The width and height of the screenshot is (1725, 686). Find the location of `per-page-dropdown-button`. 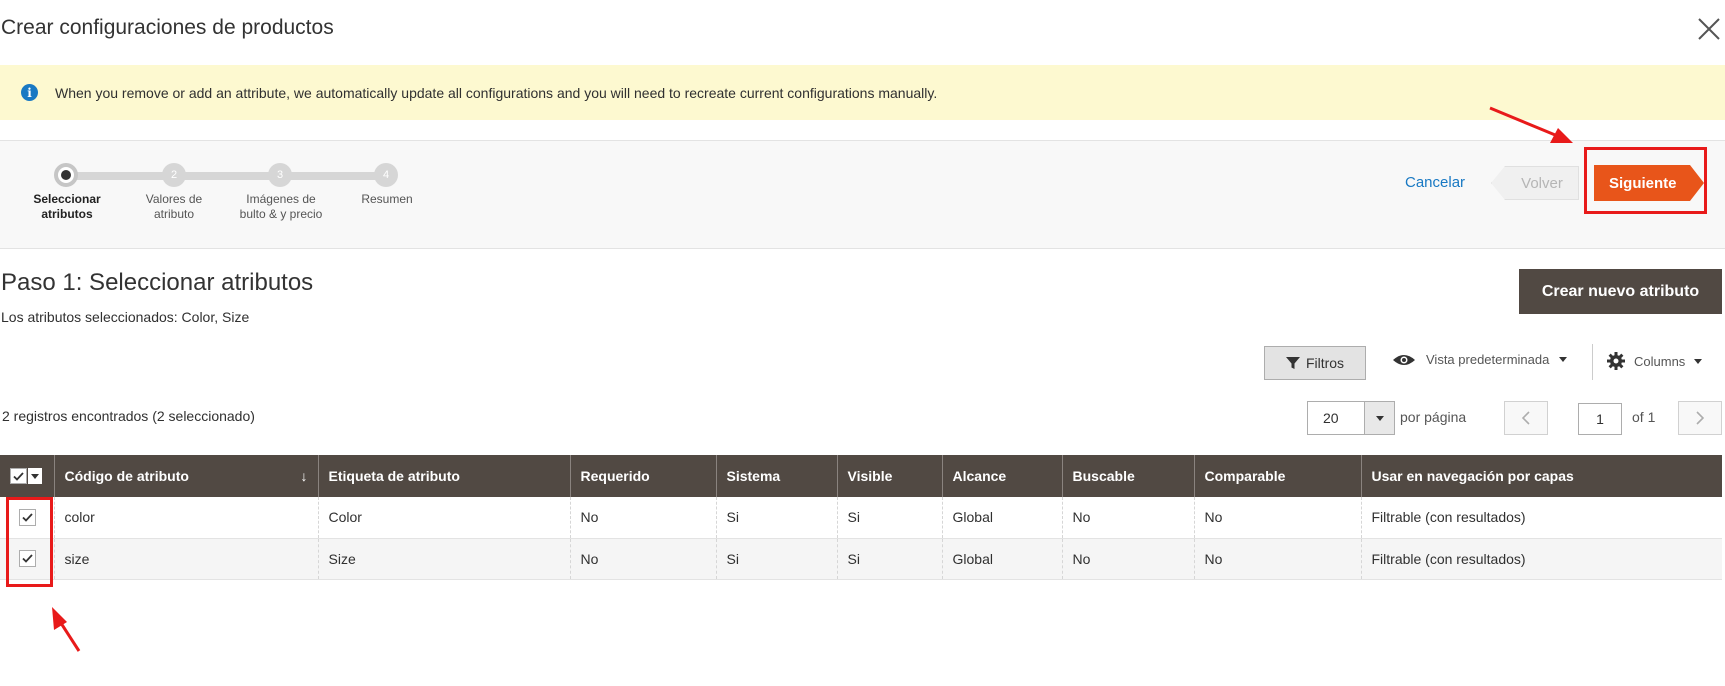

per-page-dropdown-button is located at coordinates (1379, 418).